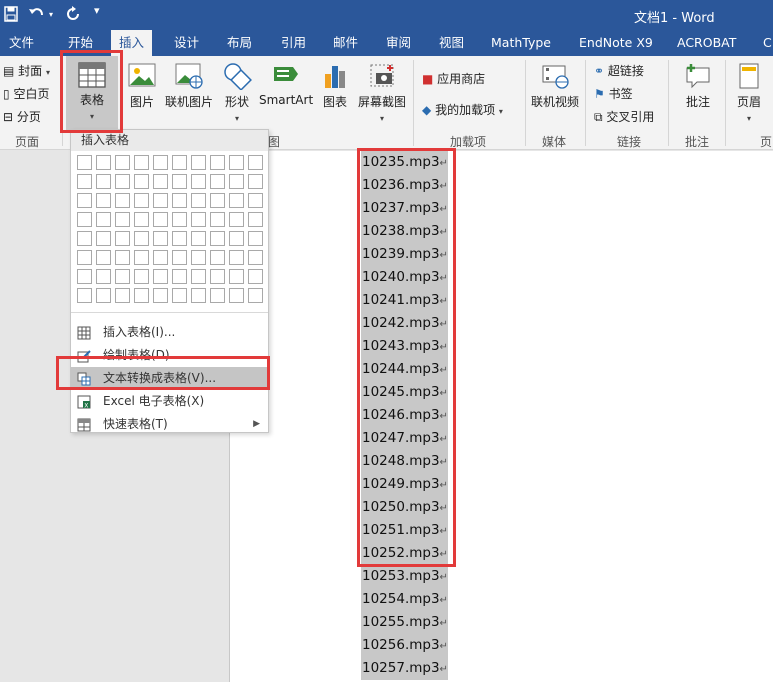 This screenshot has width=773, height=682. I want to click on cover-page-button: ▤ 封面 ▾, so click(26, 70).